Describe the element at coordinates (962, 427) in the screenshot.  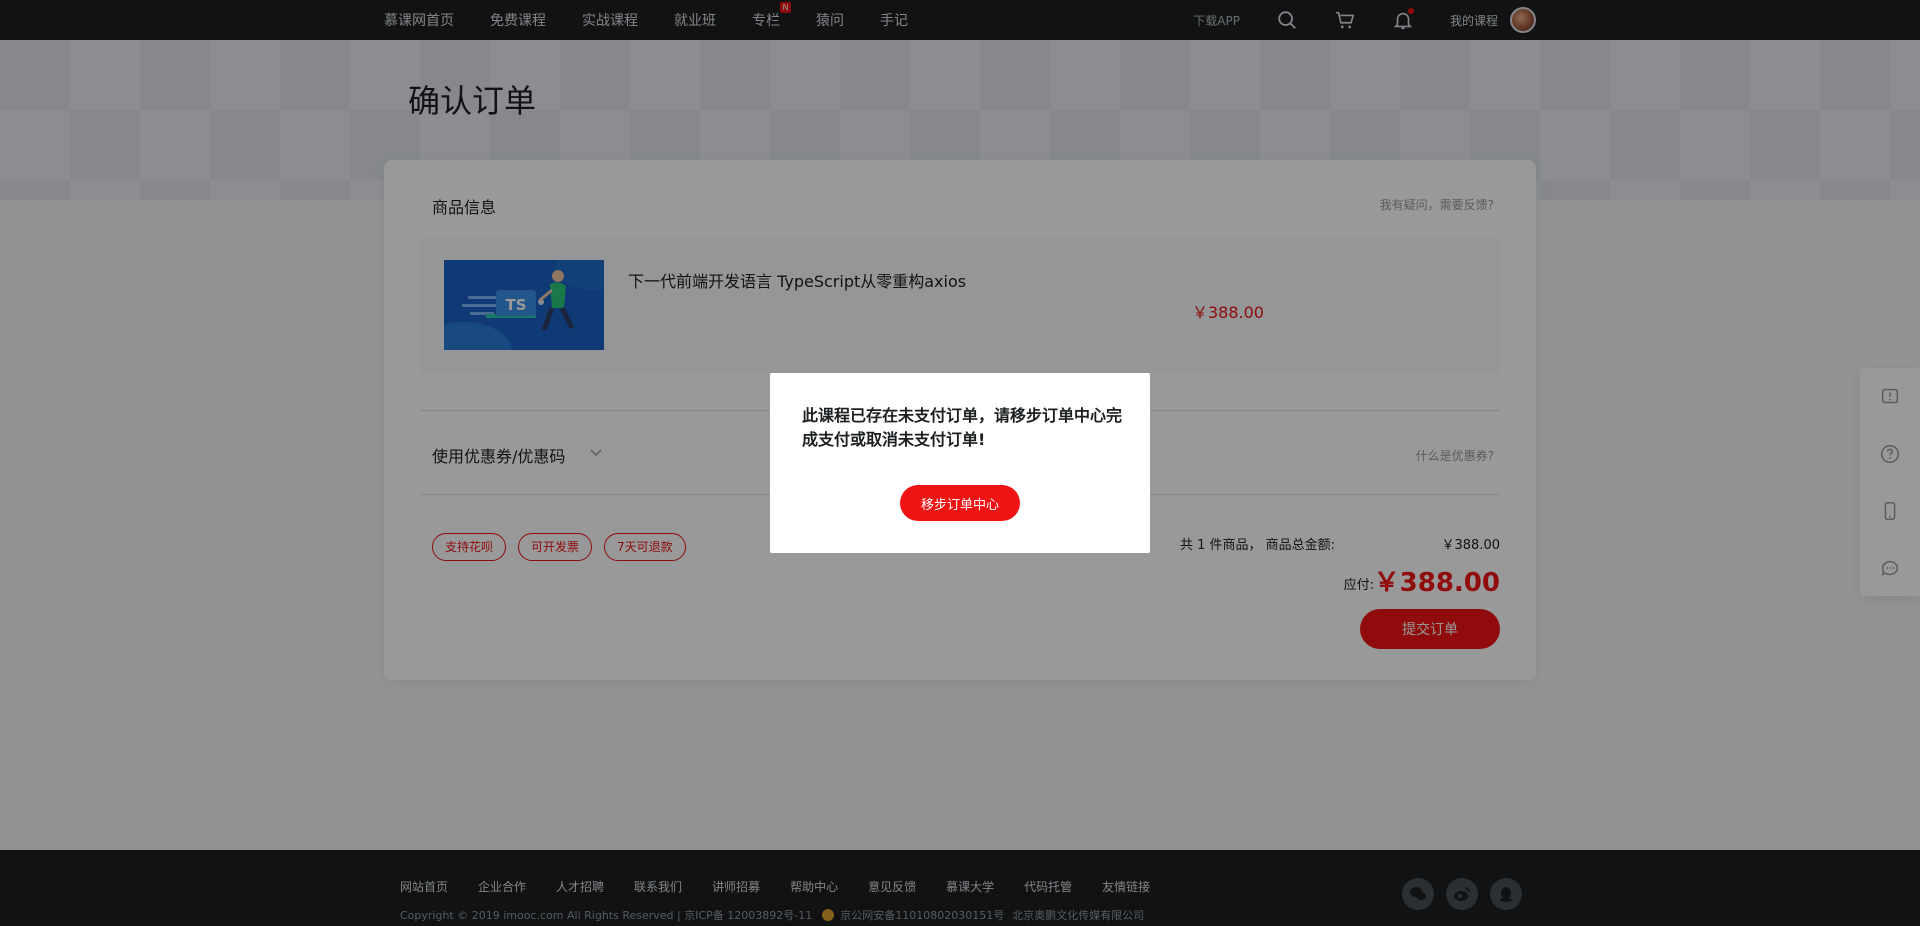
I see `dialog-message: 此课程已存在未支付订单，请移步订单中心完成支付或取消未支付订单!` at that location.